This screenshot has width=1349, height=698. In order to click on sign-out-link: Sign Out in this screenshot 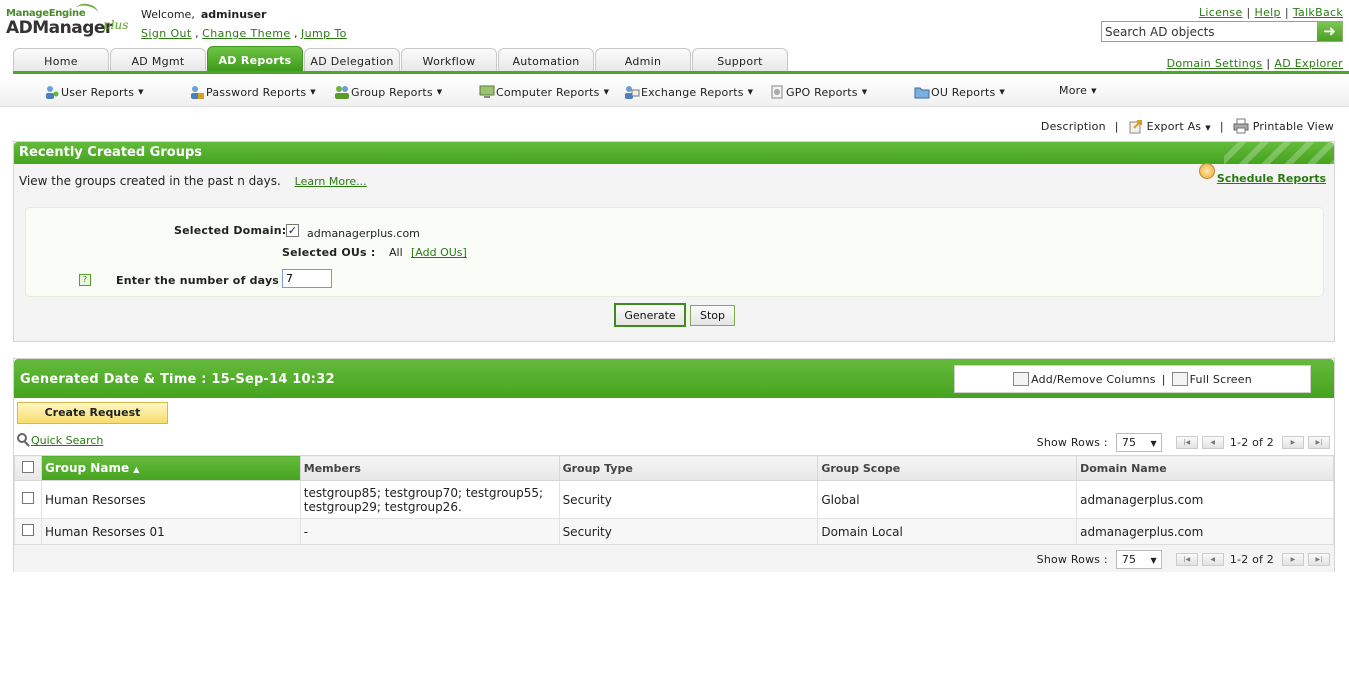, I will do `click(166, 33)`.